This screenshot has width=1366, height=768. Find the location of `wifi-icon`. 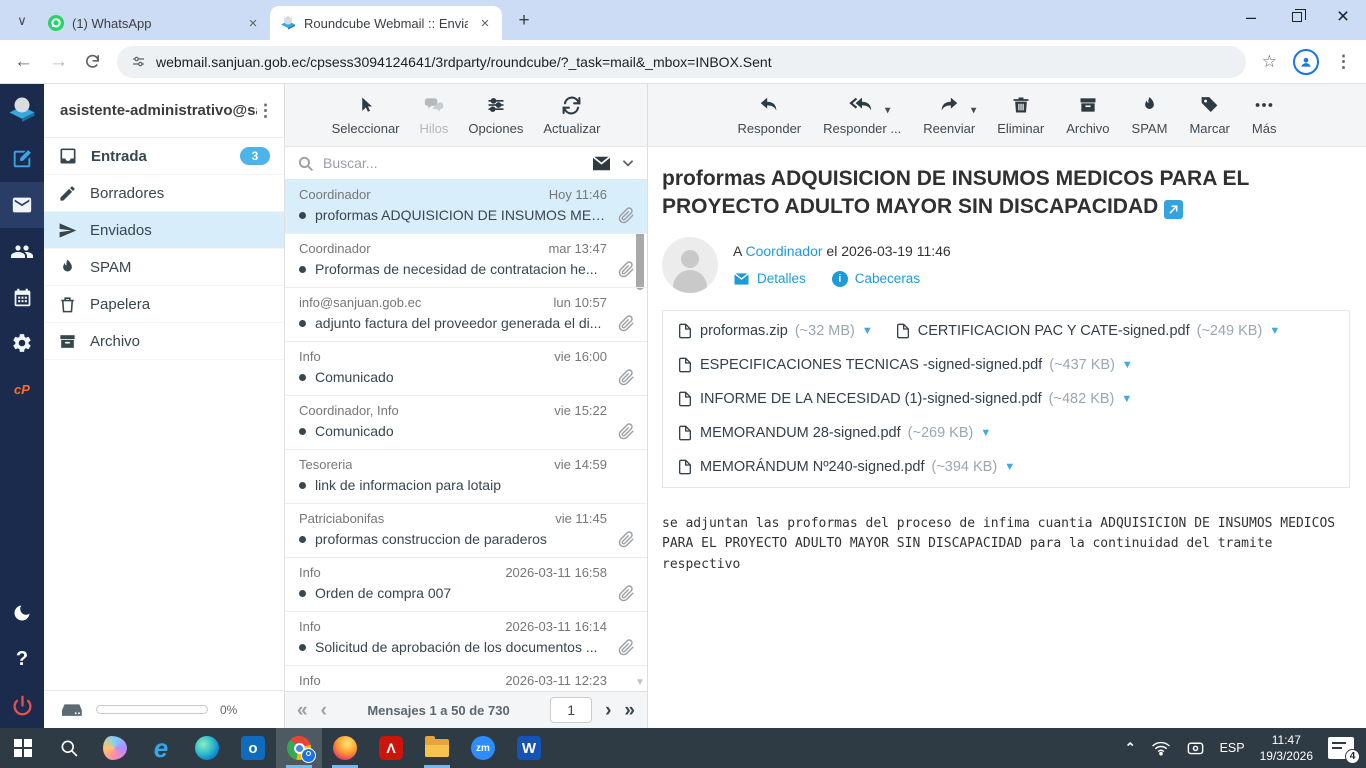

wifi-icon is located at coordinates (1161, 748).